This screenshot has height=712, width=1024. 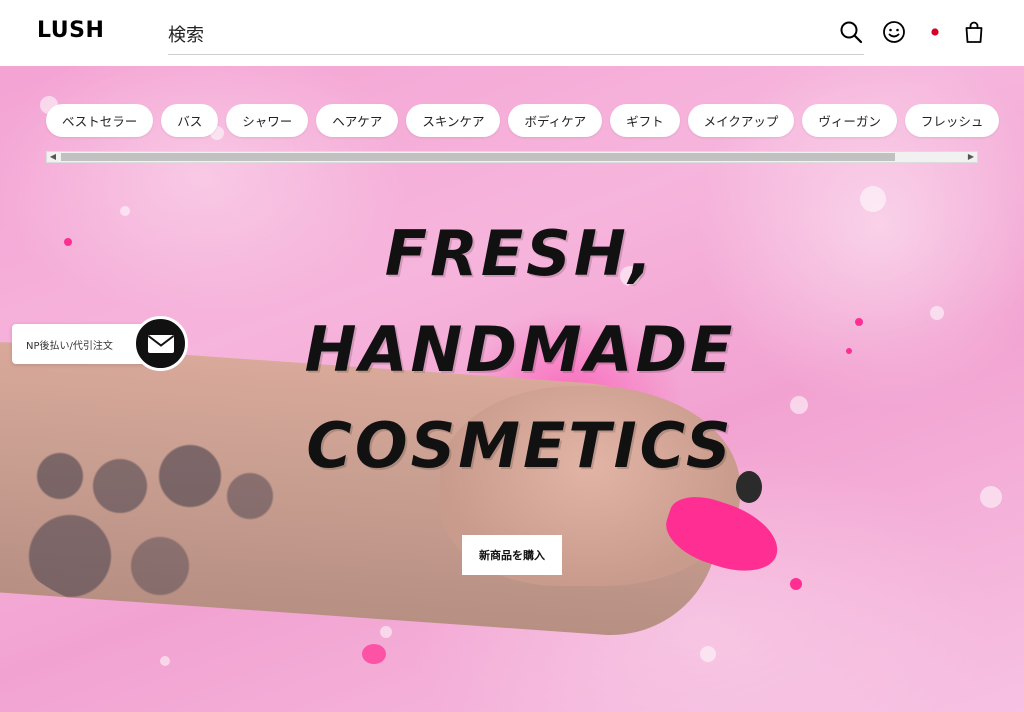 I want to click on category-pill-bodycare: ボディケア, so click(x=555, y=120).